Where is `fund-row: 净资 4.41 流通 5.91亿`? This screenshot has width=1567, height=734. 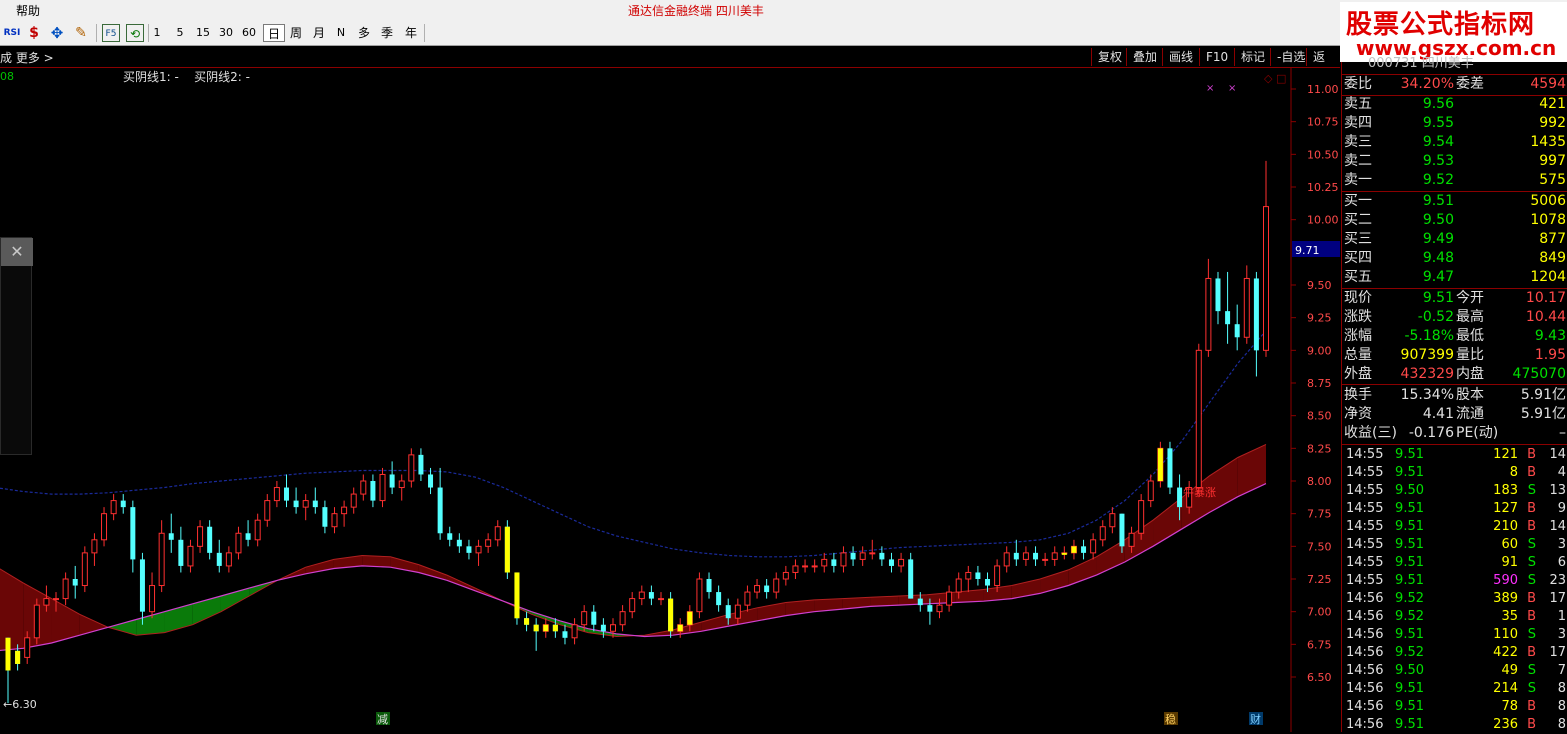
fund-row: 净资 4.41 流通 5.91亿 is located at coordinates (1454, 414).